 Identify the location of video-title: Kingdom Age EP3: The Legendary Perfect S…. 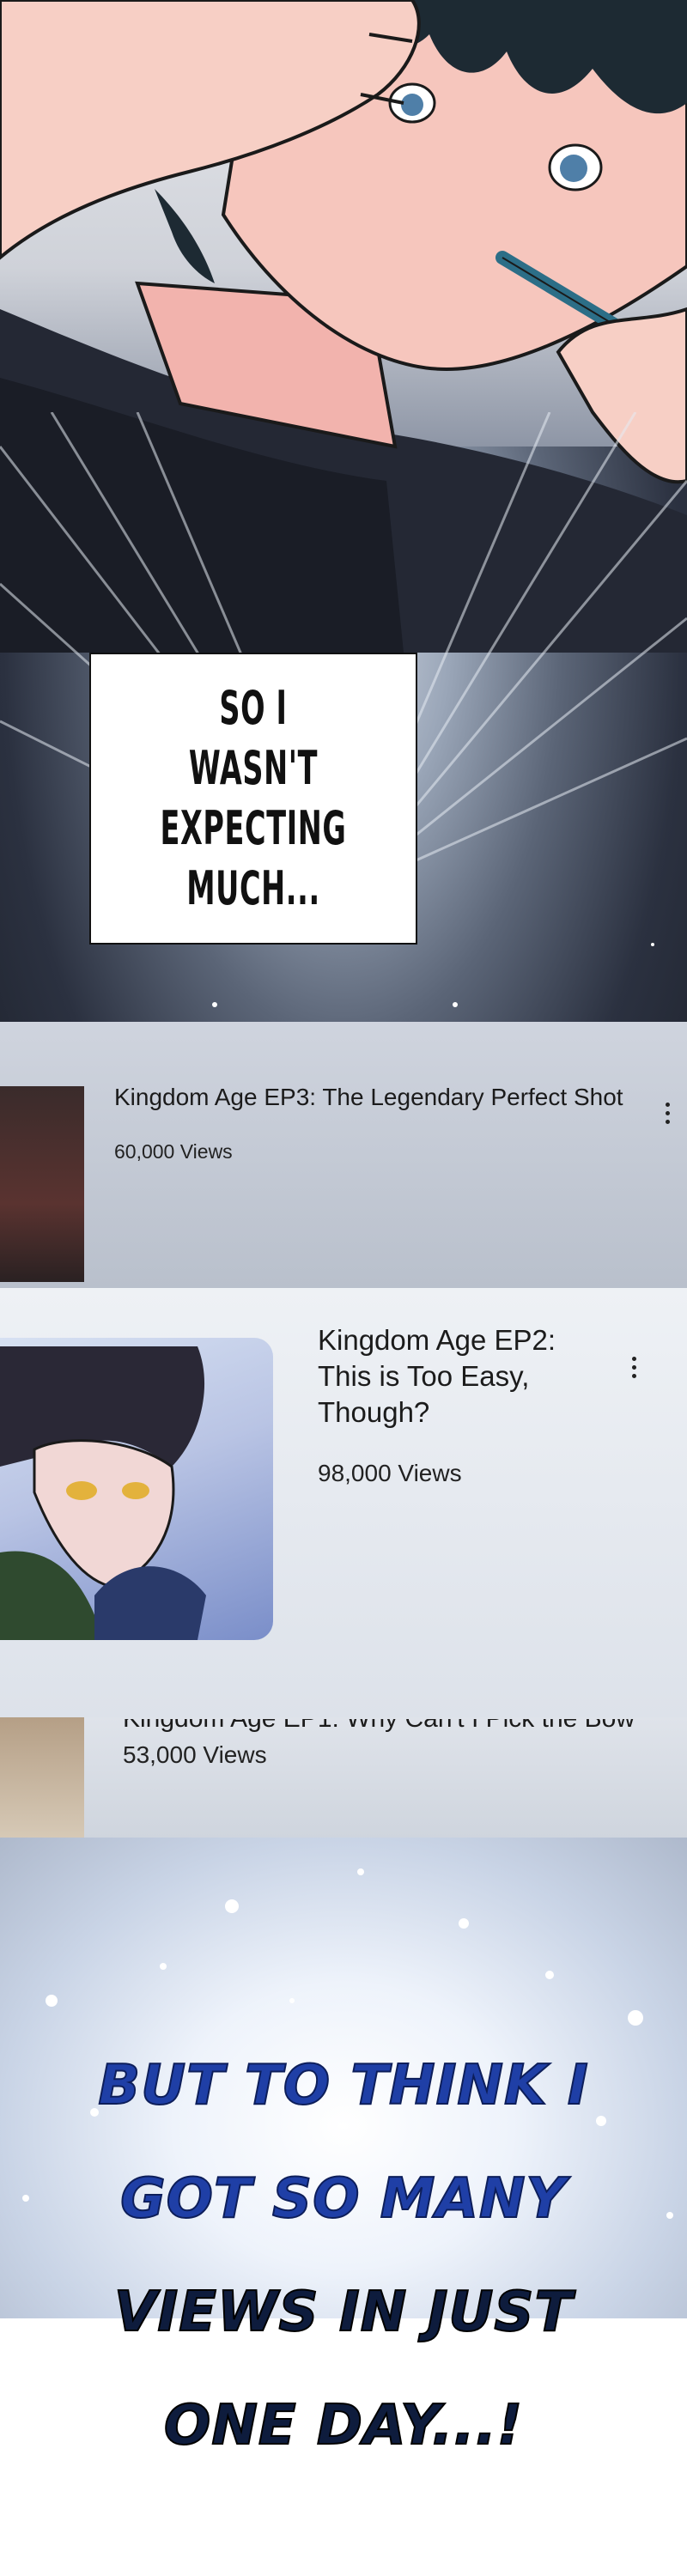
(368, 1097).